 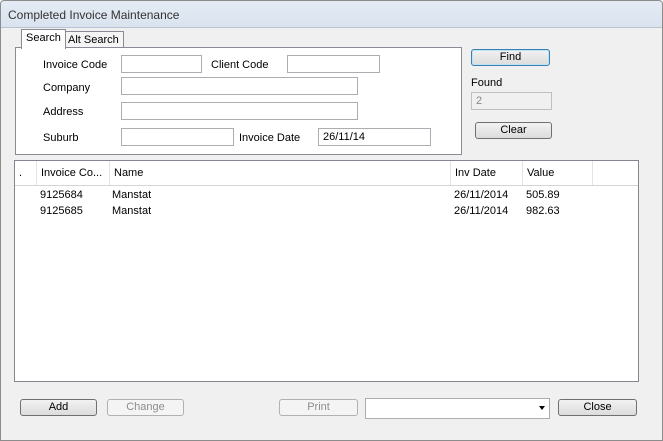 What do you see at coordinates (597, 407) in the screenshot?
I see `close-button: Close` at bounding box center [597, 407].